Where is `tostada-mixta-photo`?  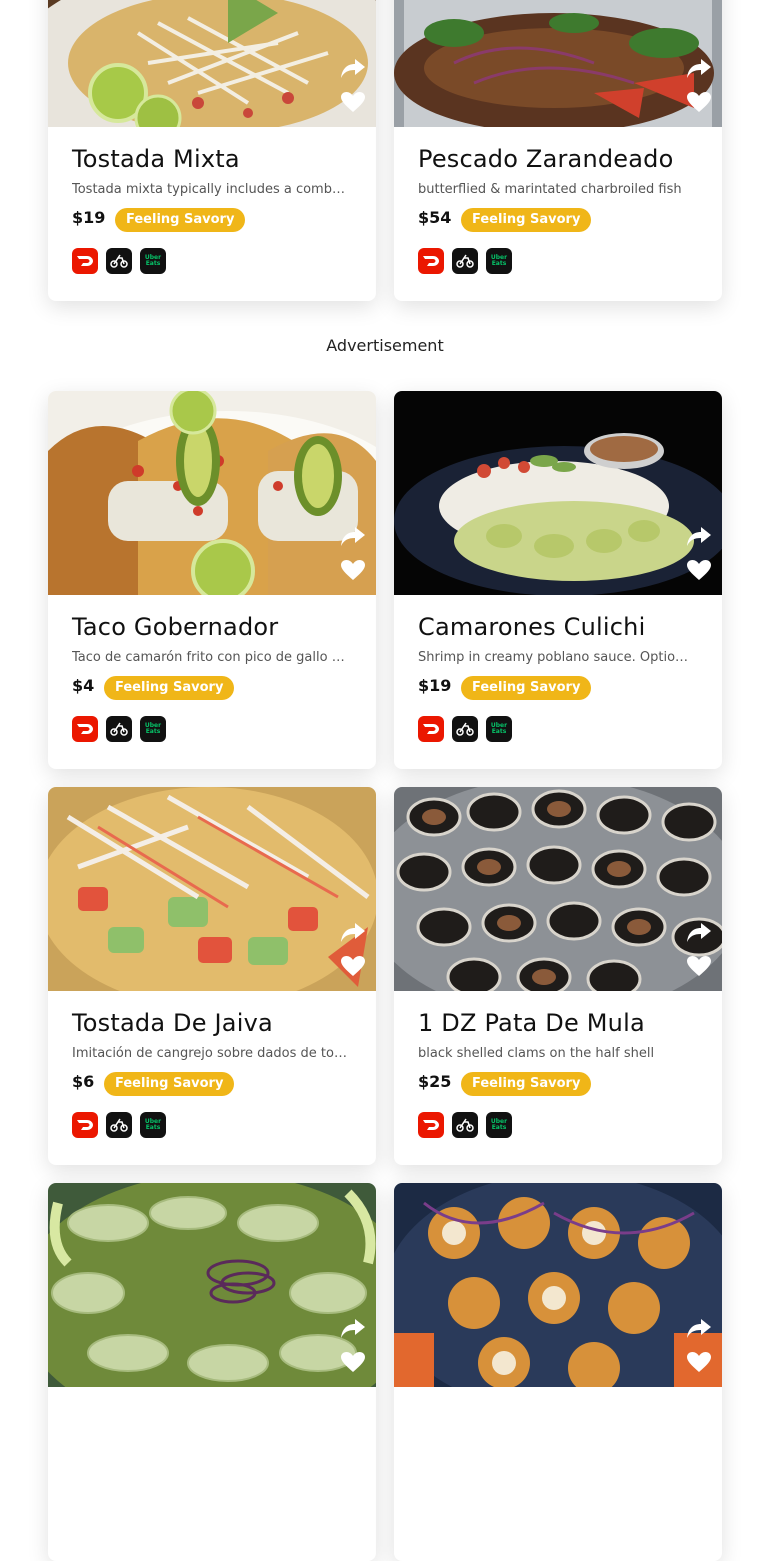
tostada-mixta-photo is located at coordinates (212, 63).